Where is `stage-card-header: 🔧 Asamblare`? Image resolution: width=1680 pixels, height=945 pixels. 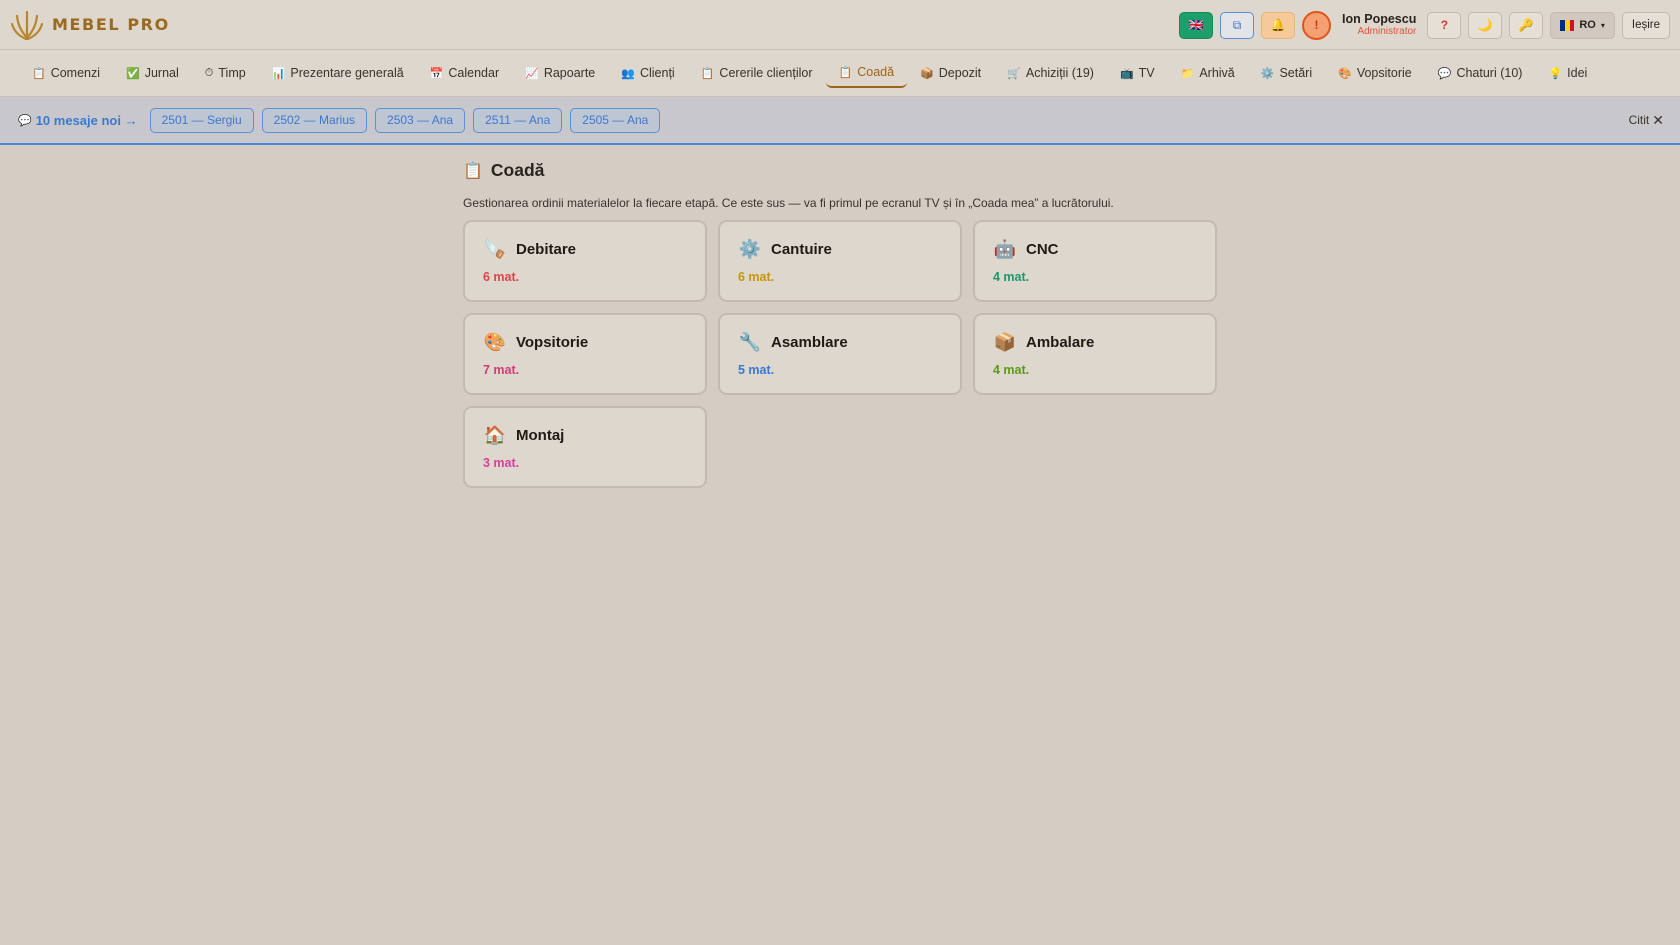
stage-card-header: 🔧 Asamblare is located at coordinates (841, 342).